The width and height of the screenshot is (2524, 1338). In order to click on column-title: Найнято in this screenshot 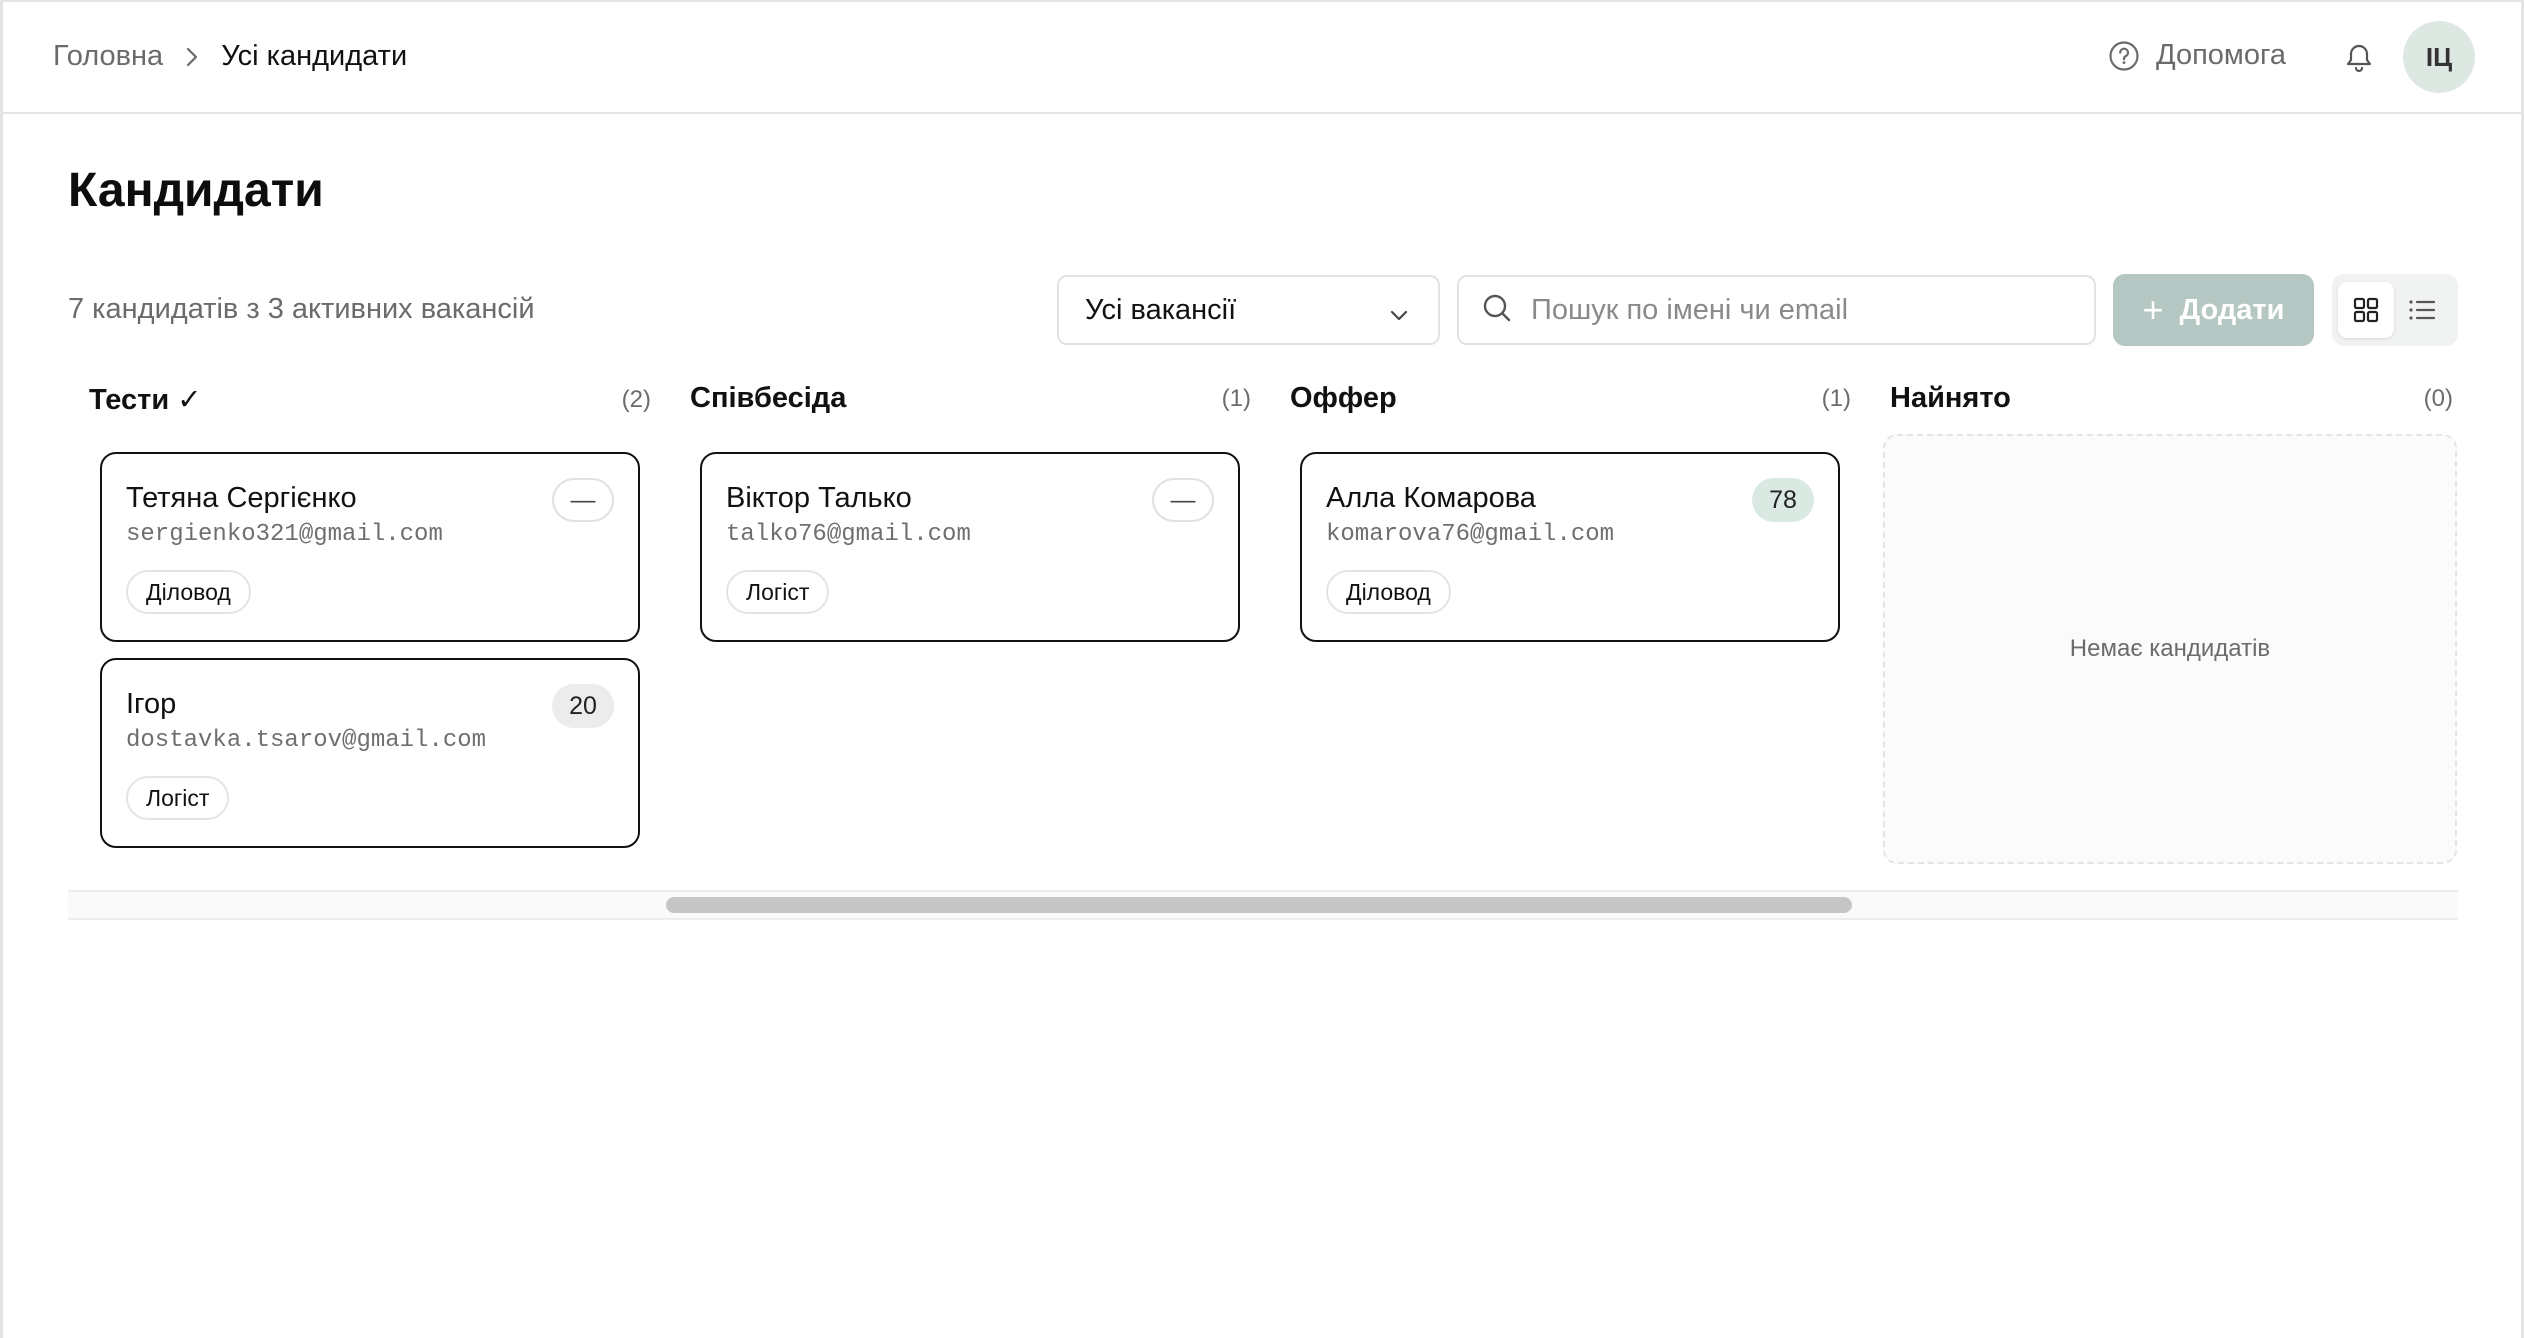, I will do `click(1950, 398)`.